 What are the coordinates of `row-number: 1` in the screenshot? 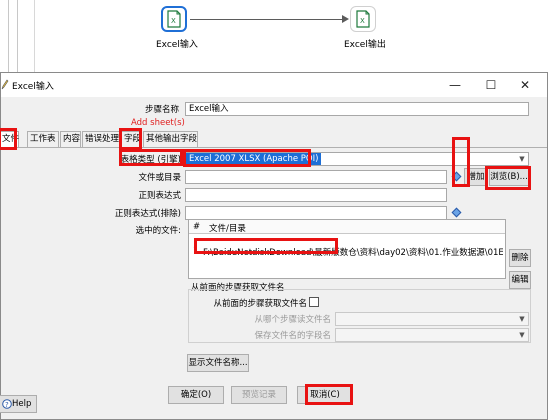 It's located at (196, 251).